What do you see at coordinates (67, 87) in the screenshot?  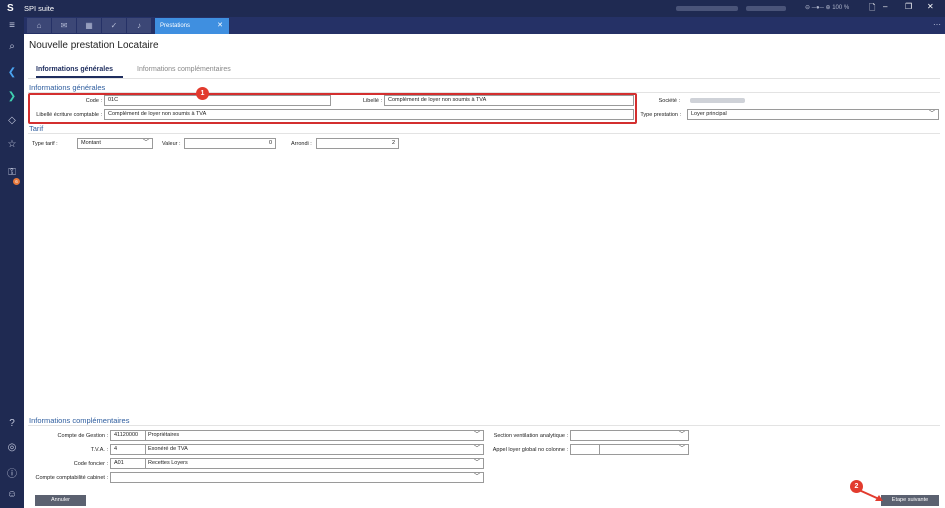 I see `section-title-general: Informations générales` at bounding box center [67, 87].